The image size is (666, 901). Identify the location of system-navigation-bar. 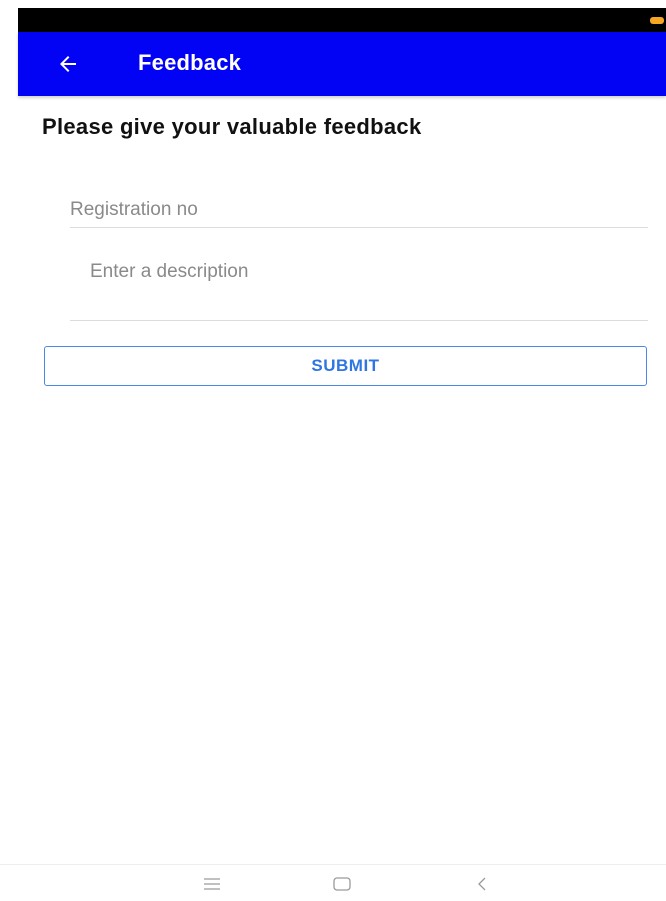
(333, 882).